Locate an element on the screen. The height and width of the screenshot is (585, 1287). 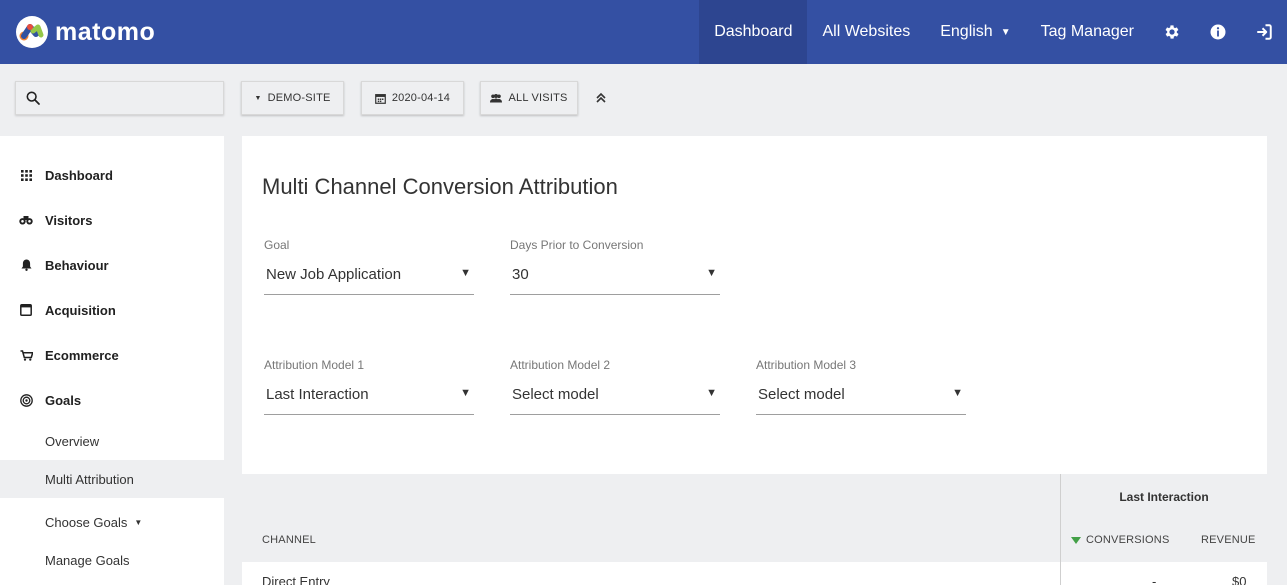
column-header-channel: CHANNEL is located at coordinates (289, 540).